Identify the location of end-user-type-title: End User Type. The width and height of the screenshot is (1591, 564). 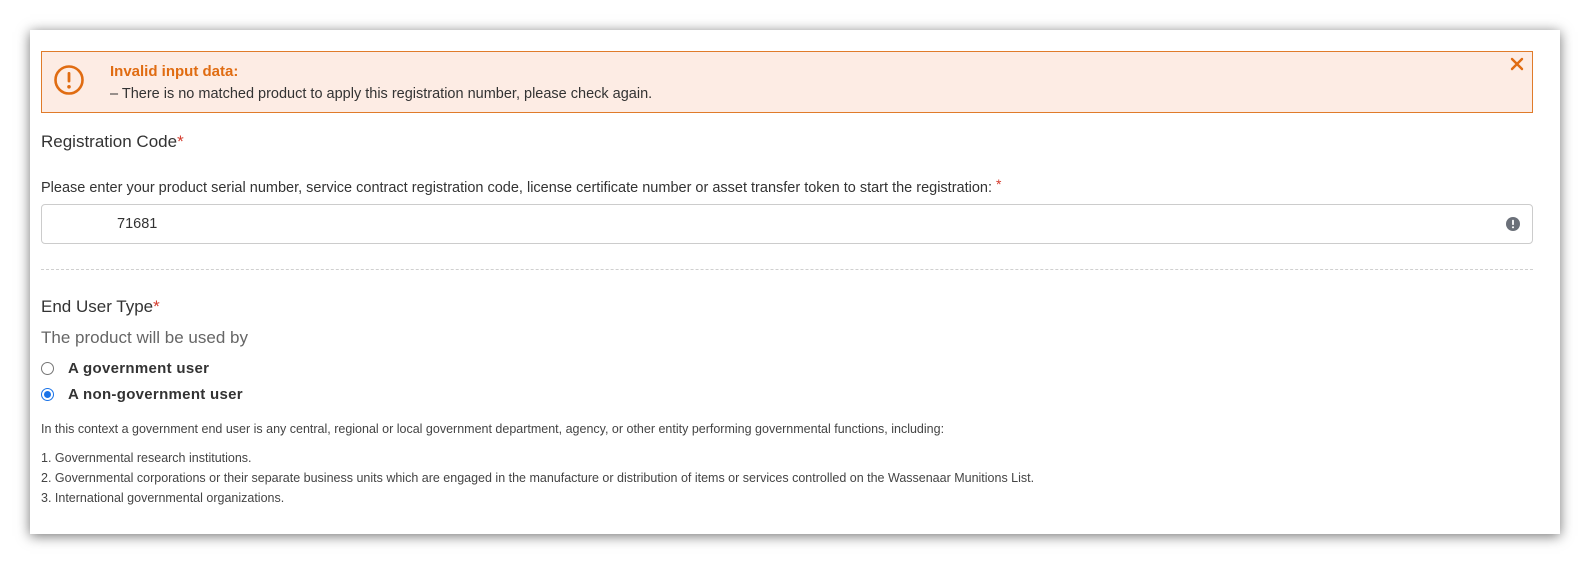
(97, 306).